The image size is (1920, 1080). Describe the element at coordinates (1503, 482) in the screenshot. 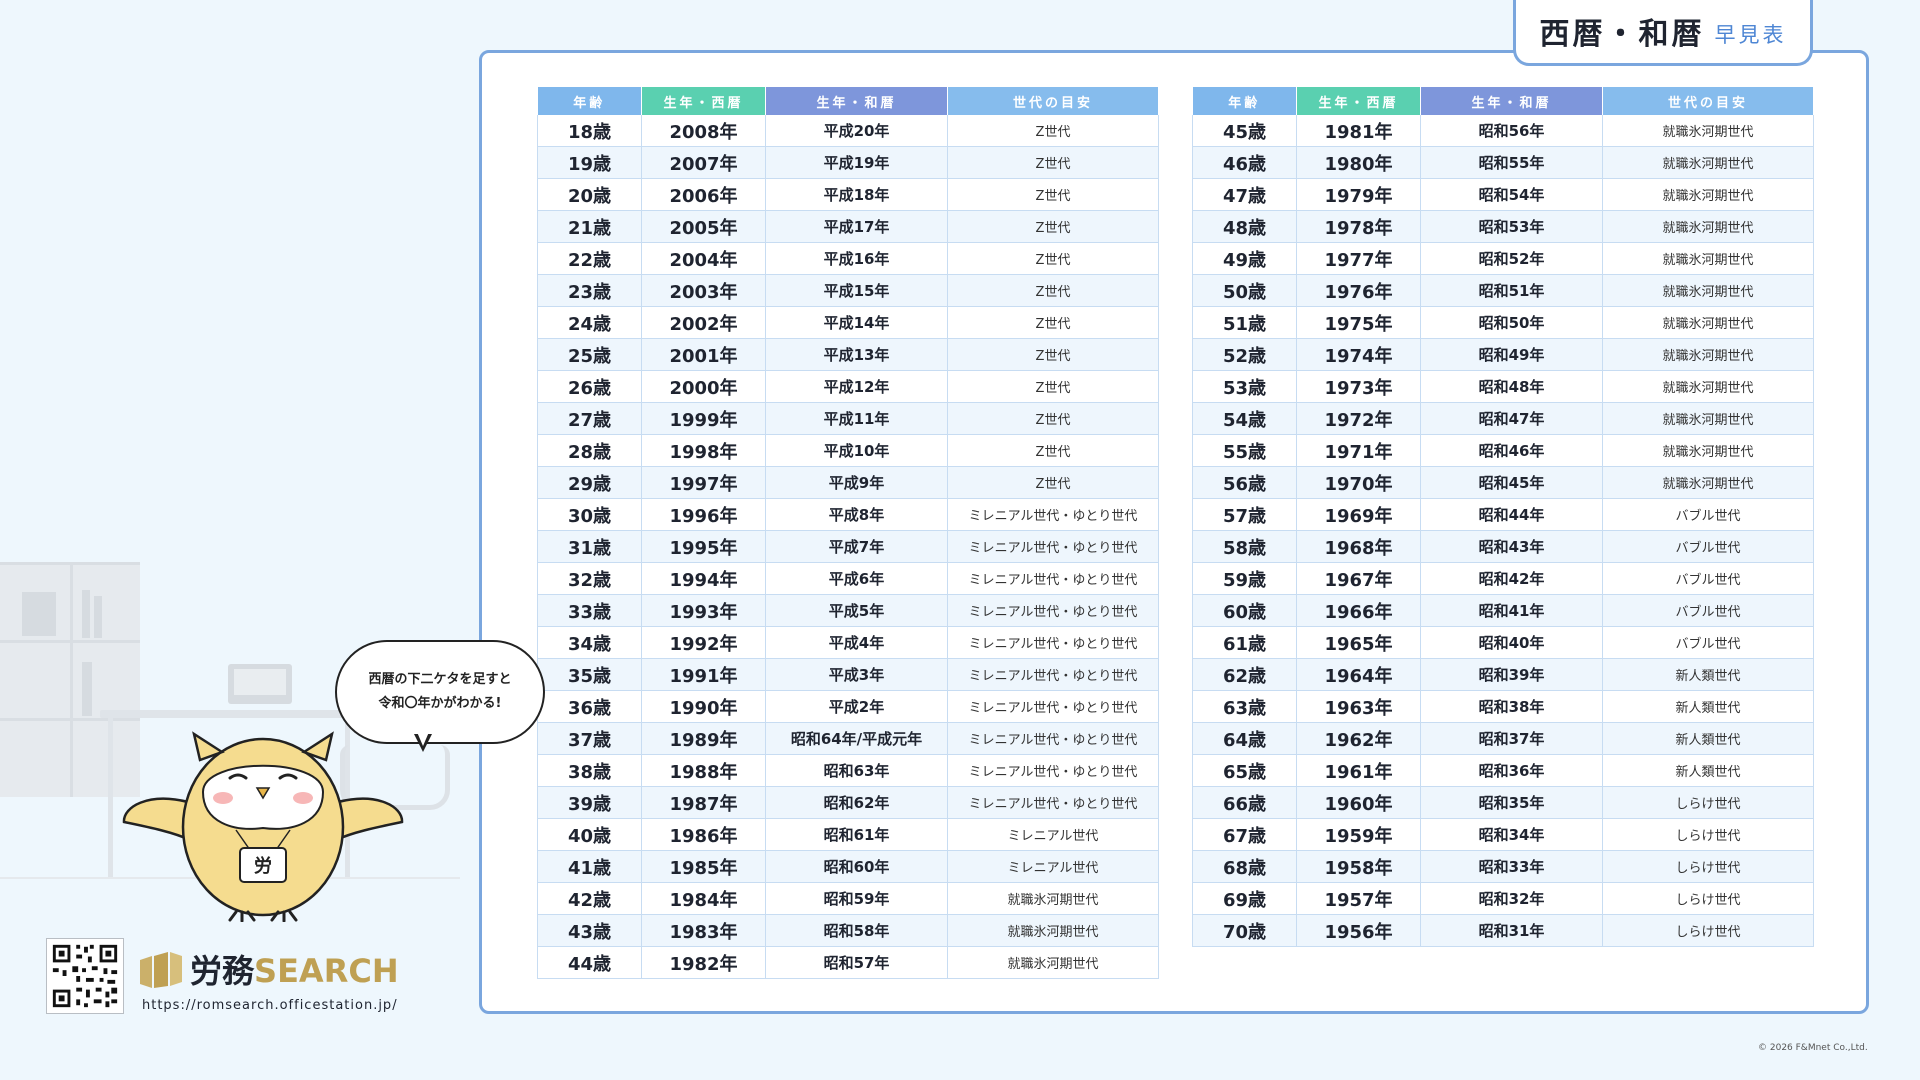

I see `table-row: 56歳 1970年 昭和45年 就職氷河期世代` at that location.